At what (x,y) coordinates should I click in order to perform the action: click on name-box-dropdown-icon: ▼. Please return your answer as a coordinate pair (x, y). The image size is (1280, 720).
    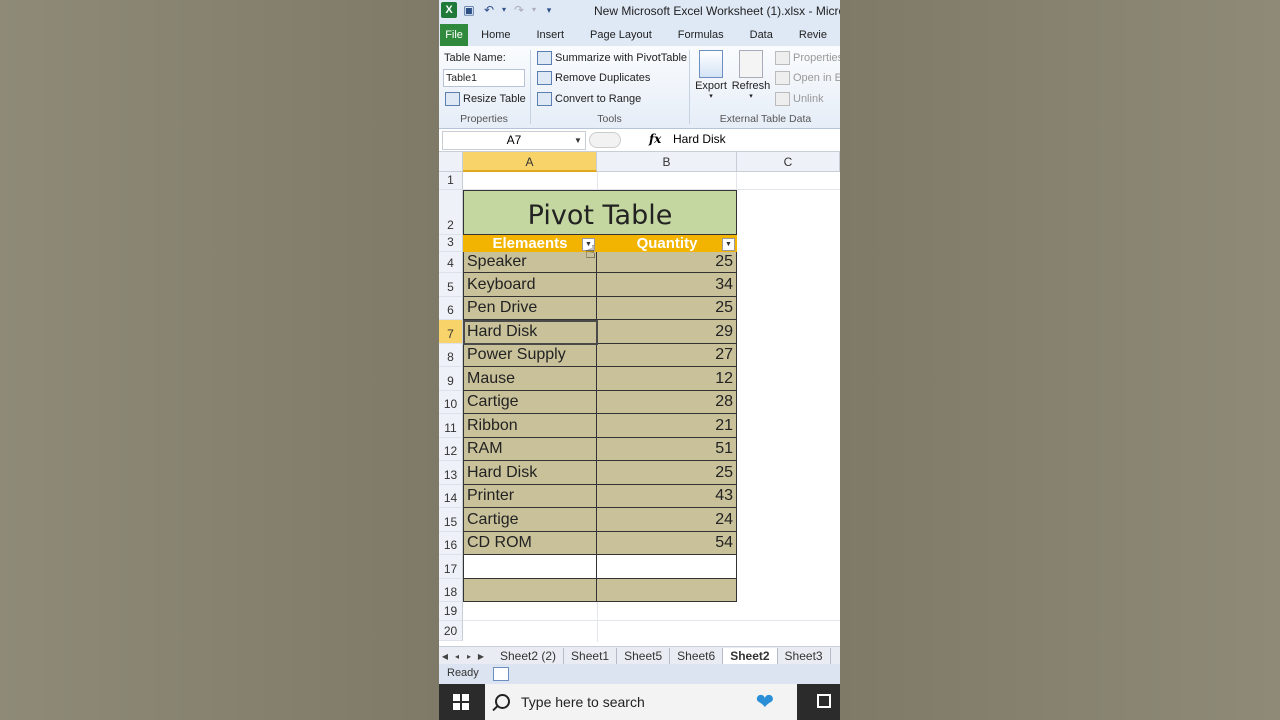
    Looking at the image, I should click on (578, 140).